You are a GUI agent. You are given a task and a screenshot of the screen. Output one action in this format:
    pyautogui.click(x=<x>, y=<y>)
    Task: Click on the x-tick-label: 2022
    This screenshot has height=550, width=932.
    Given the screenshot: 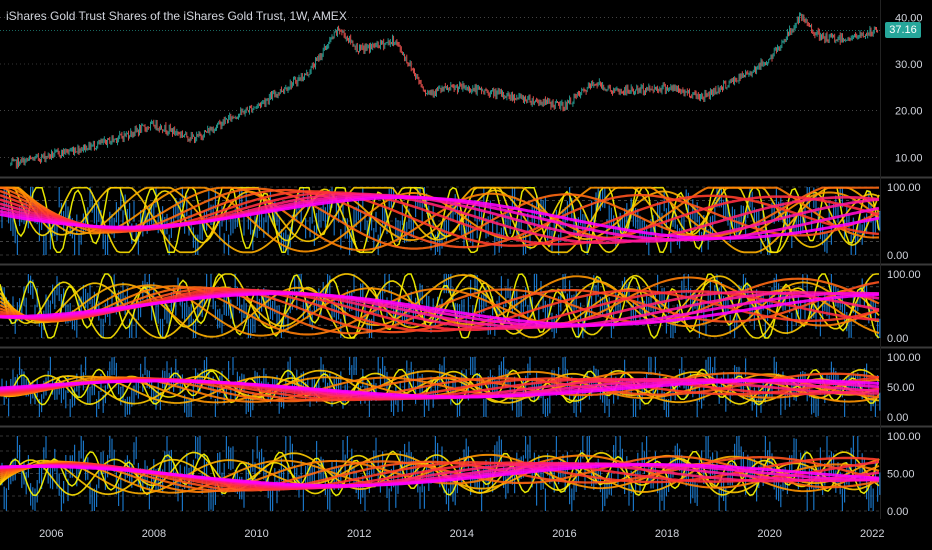 What is the action you would take?
    pyautogui.click(x=872, y=534)
    